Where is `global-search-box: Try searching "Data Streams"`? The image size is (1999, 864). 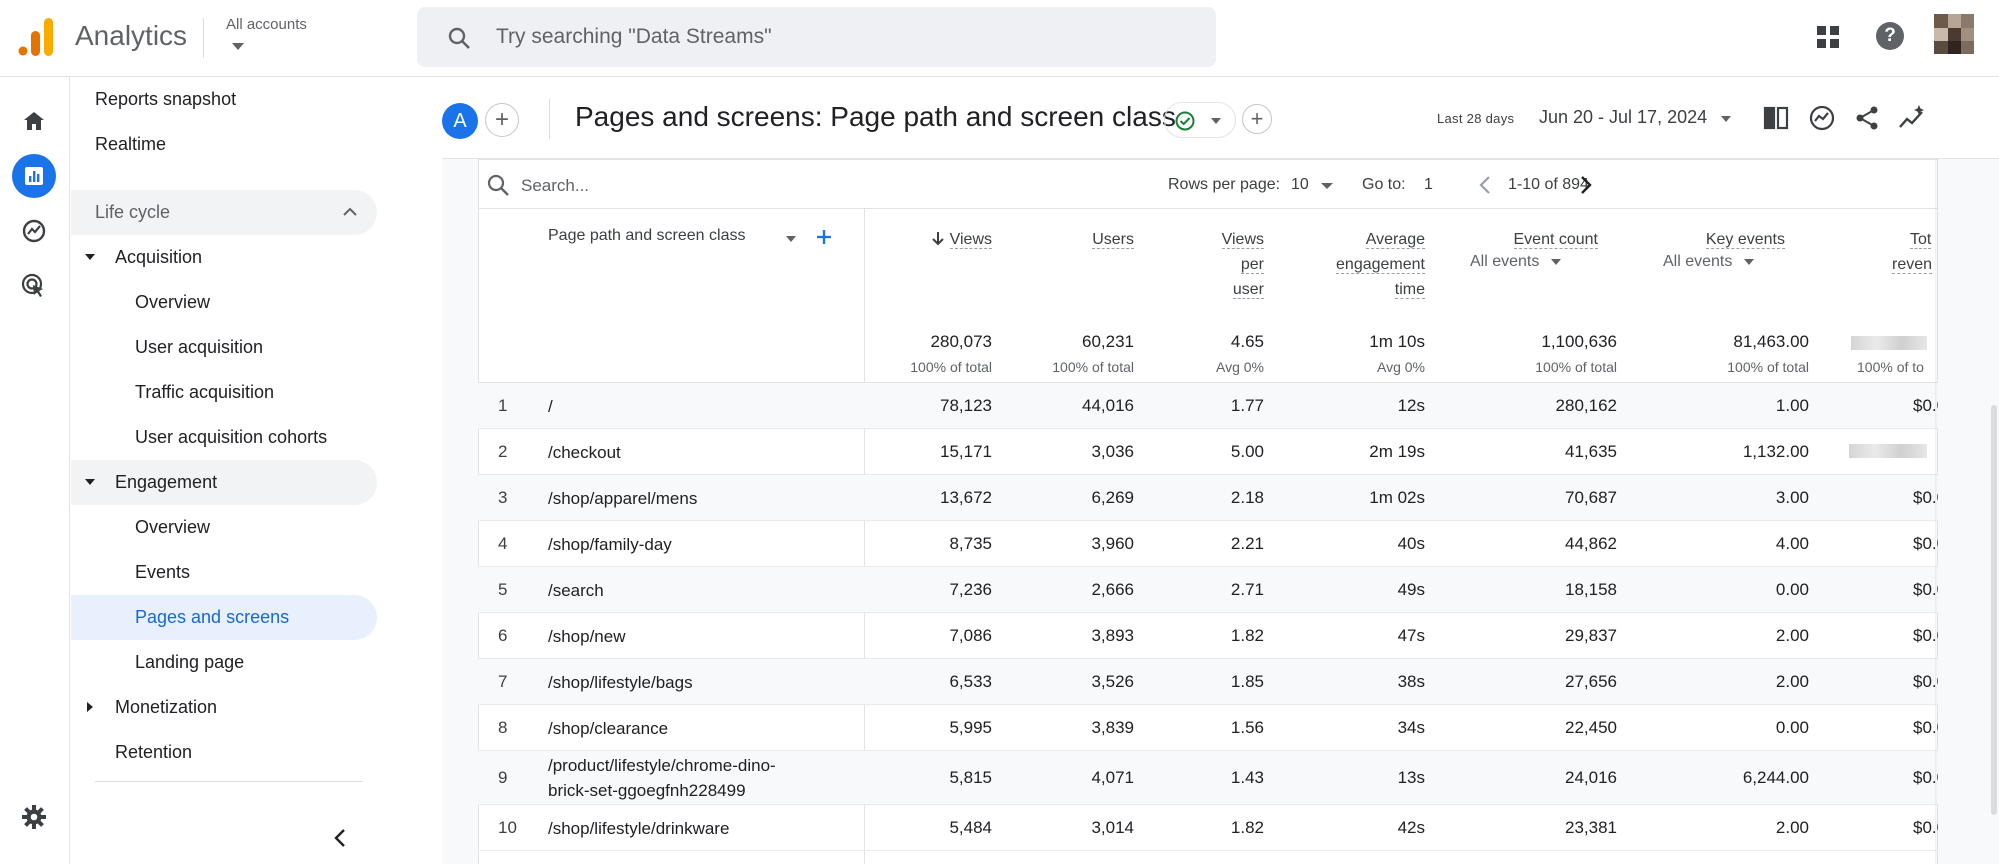 global-search-box: Try searching "Data Streams" is located at coordinates (816, 37).